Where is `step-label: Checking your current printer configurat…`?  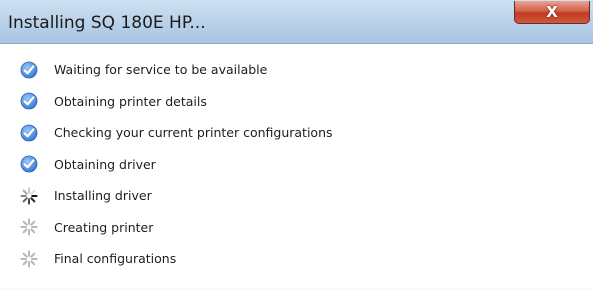
step-label: Checking your current printer configurat… is located at coordinates (193, 133).